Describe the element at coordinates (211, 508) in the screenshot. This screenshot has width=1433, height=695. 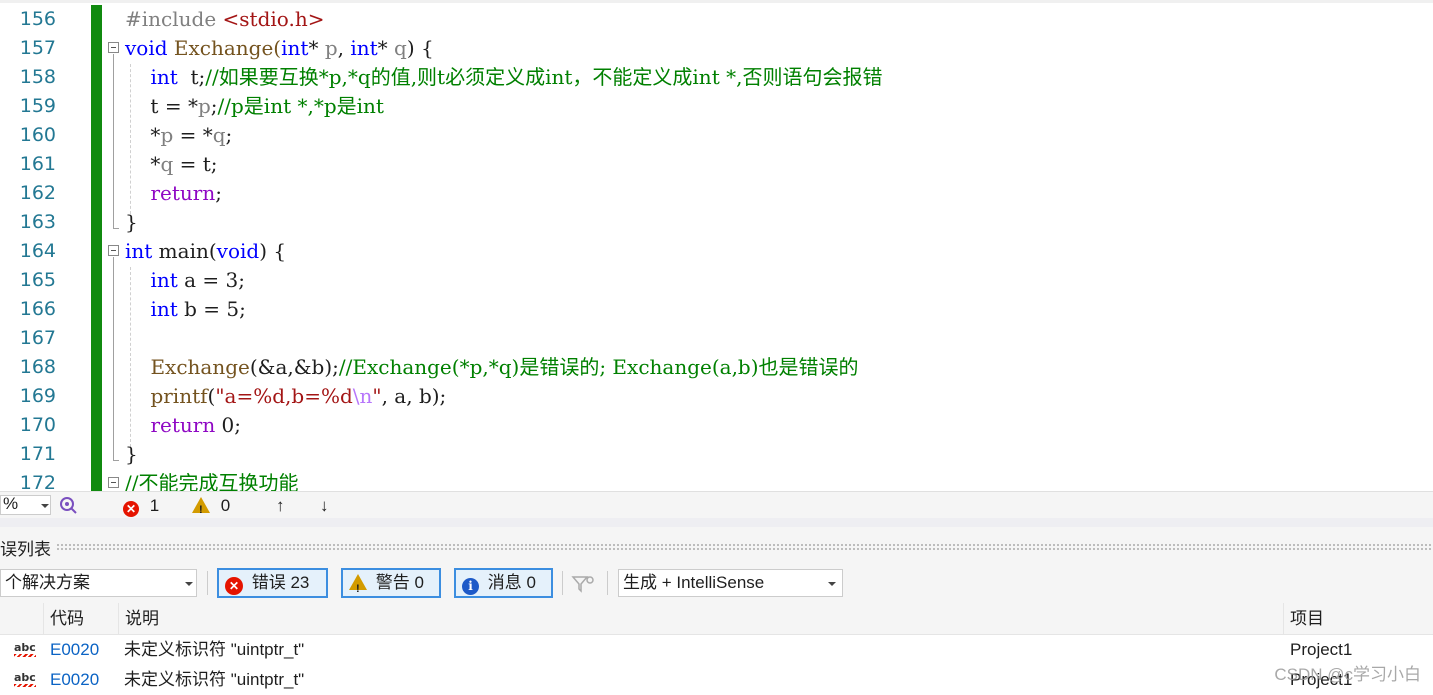
I see `warning-count-indicator: 0` at that location.